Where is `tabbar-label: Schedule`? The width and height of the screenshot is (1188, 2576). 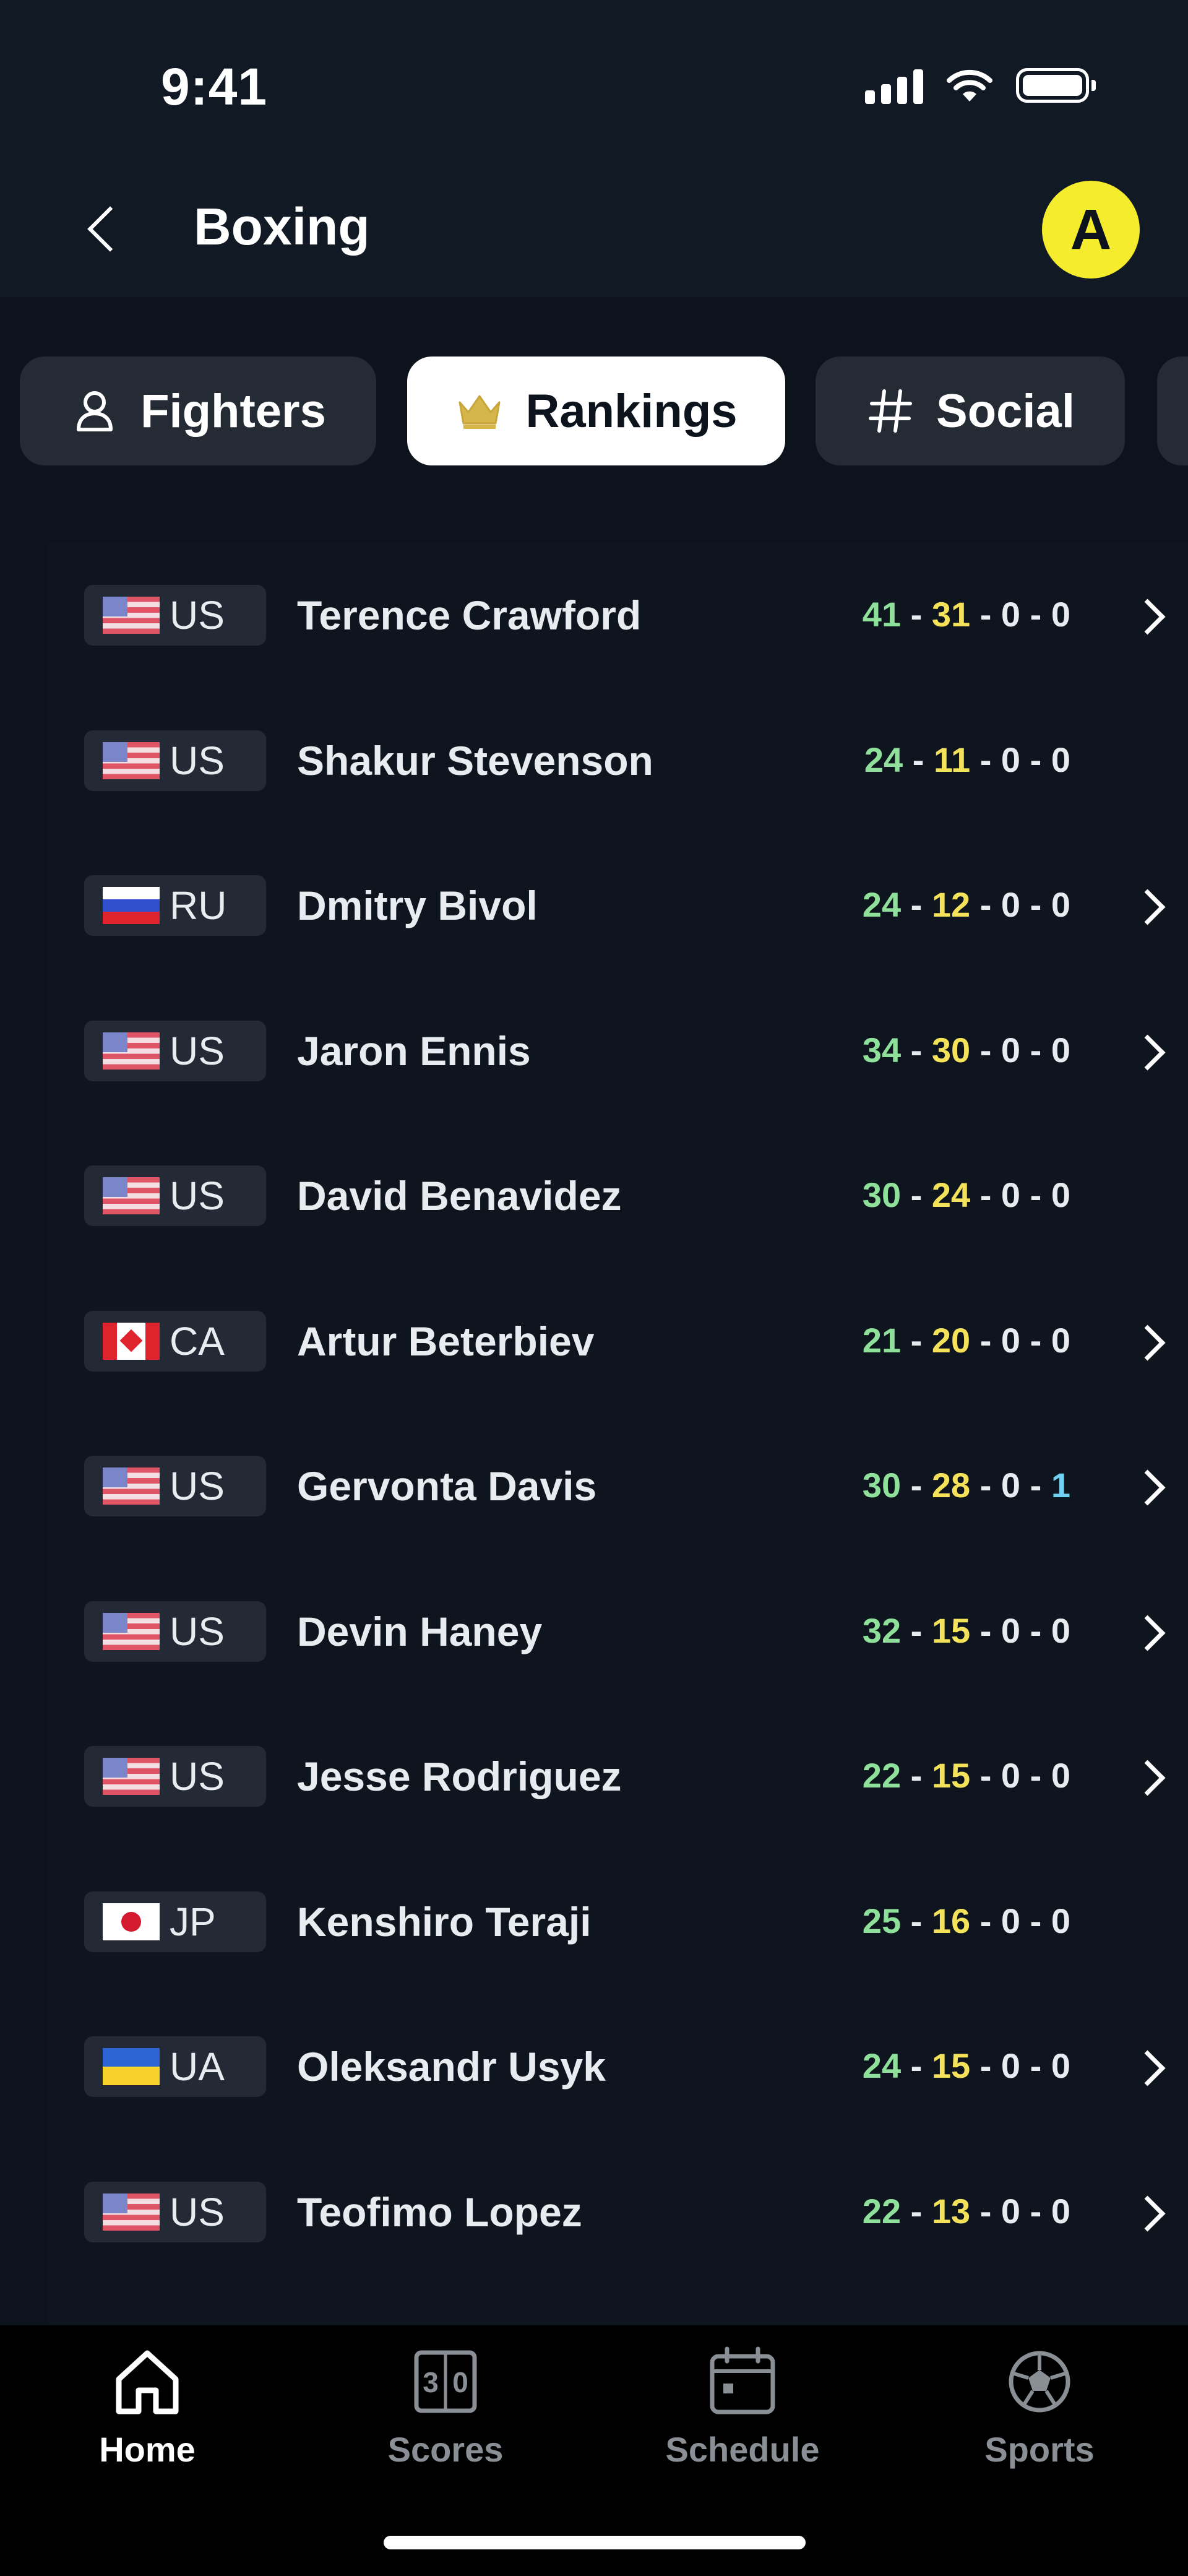 tabbar-label: Schedule is located at coordinates (742, 2449).